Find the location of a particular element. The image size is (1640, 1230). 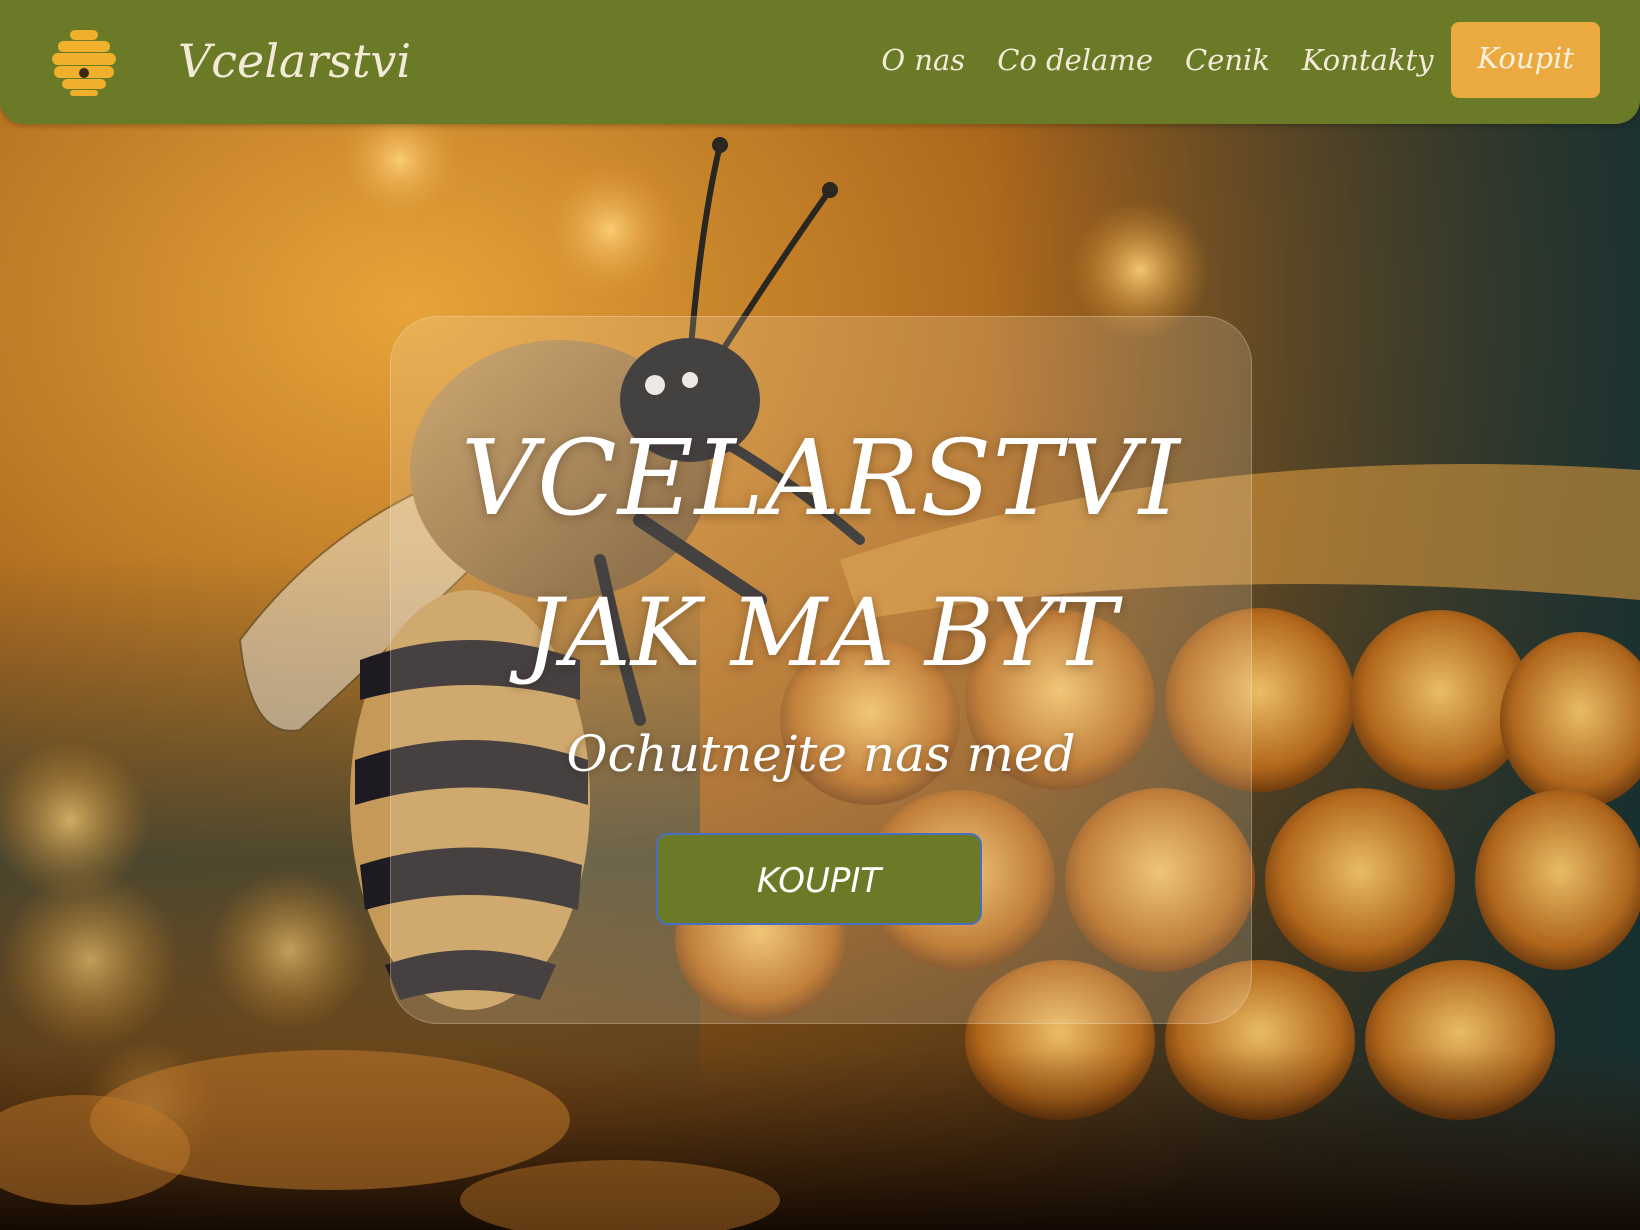

nav-link-kontakty: Kontakty is located at coordinates (1368, 60).